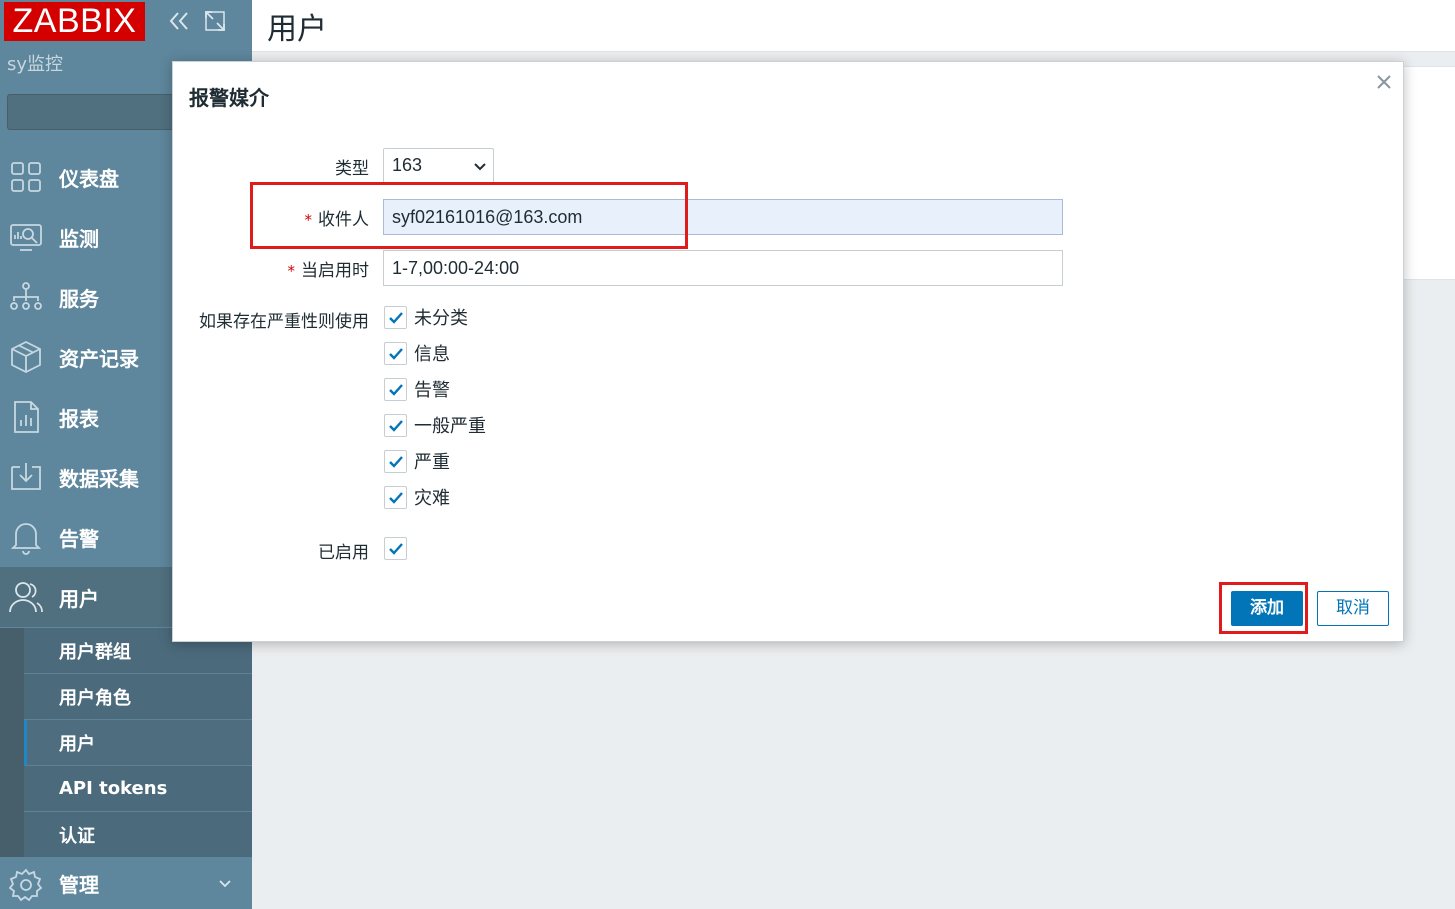  What do you see at coordinates (138, 743) in the screenshot?
I see `submenu-item-users: 用户` at bounding box center [138, 743].